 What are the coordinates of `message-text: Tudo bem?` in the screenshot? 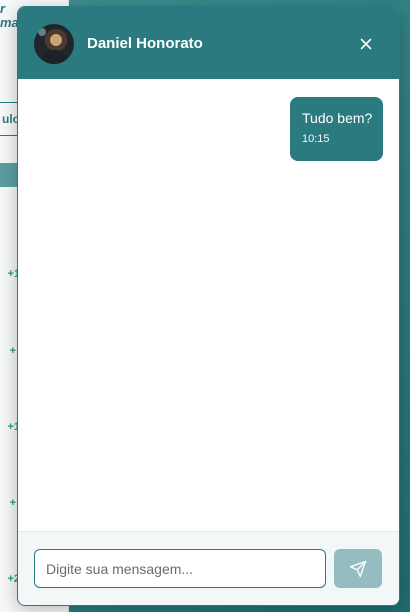 It's located at (337, 118).